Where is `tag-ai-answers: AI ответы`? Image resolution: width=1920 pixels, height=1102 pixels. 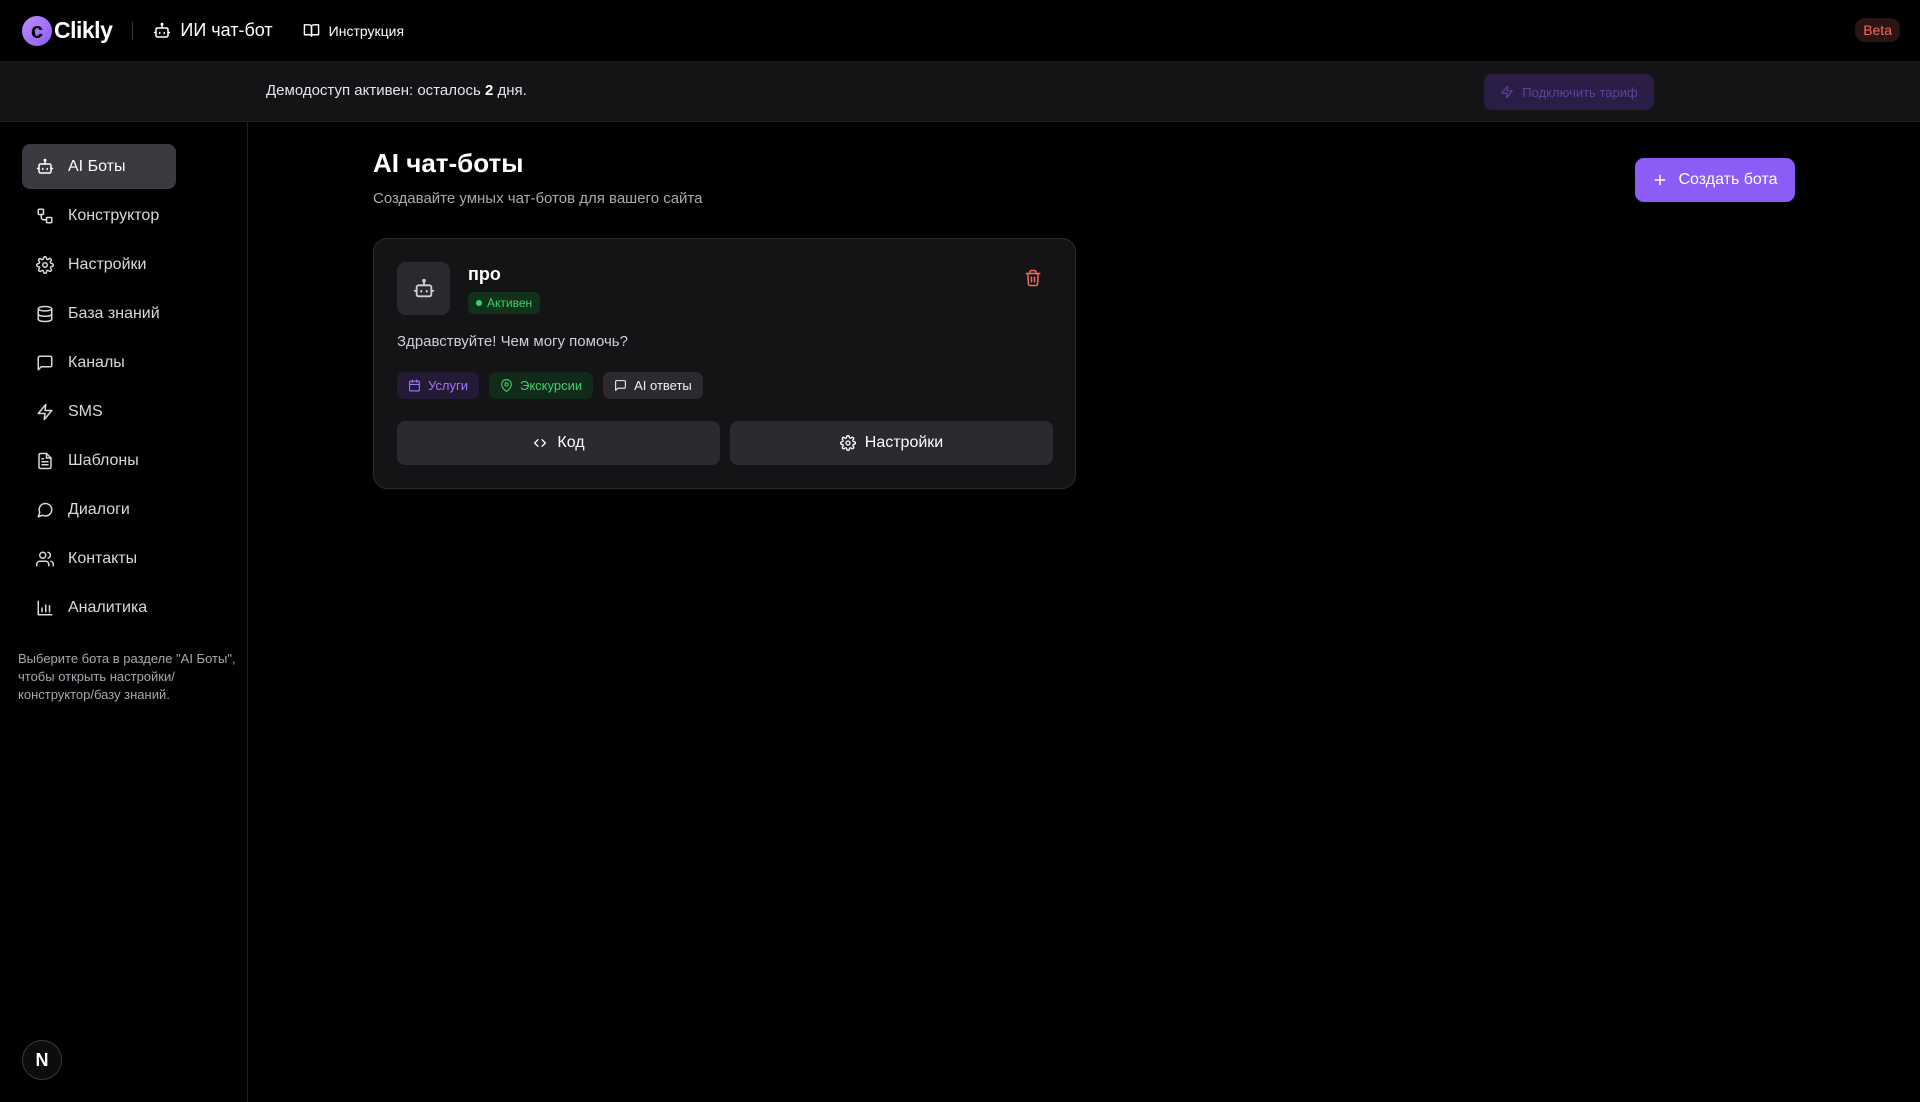
tag-ai-answers: AI ответы is located at coordinates (653, 385).